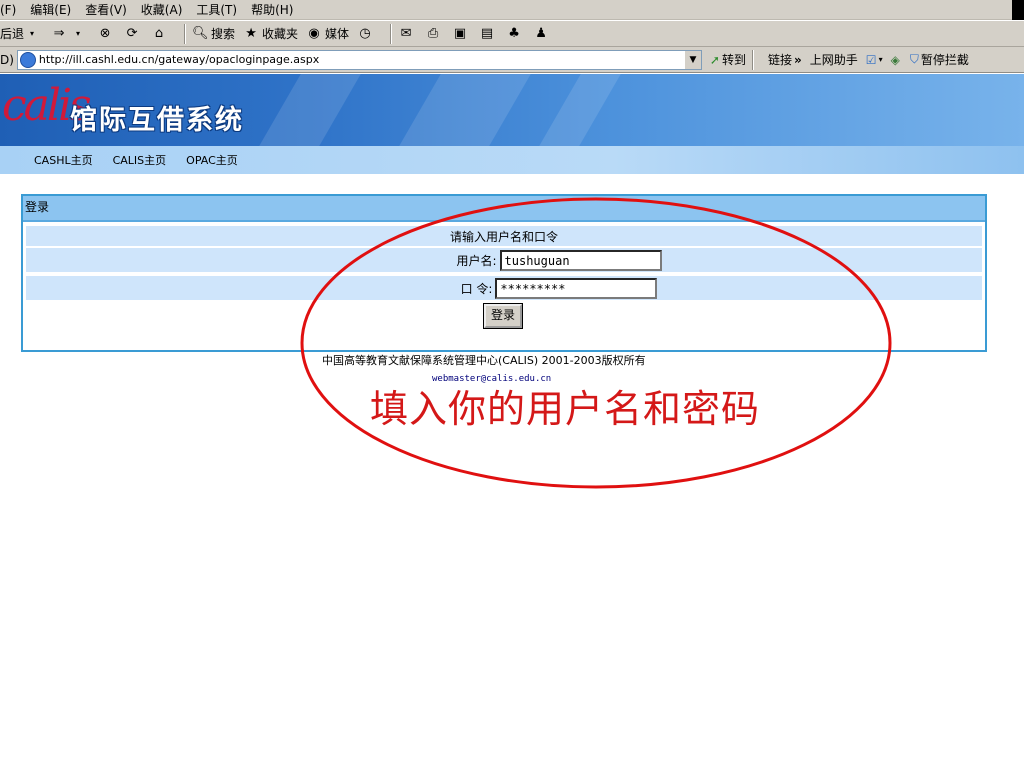  What do you see at coordinates (200, 33) in the screenshot?
I see `search-icon: 🔍︎` at bounding box center [200, 33].